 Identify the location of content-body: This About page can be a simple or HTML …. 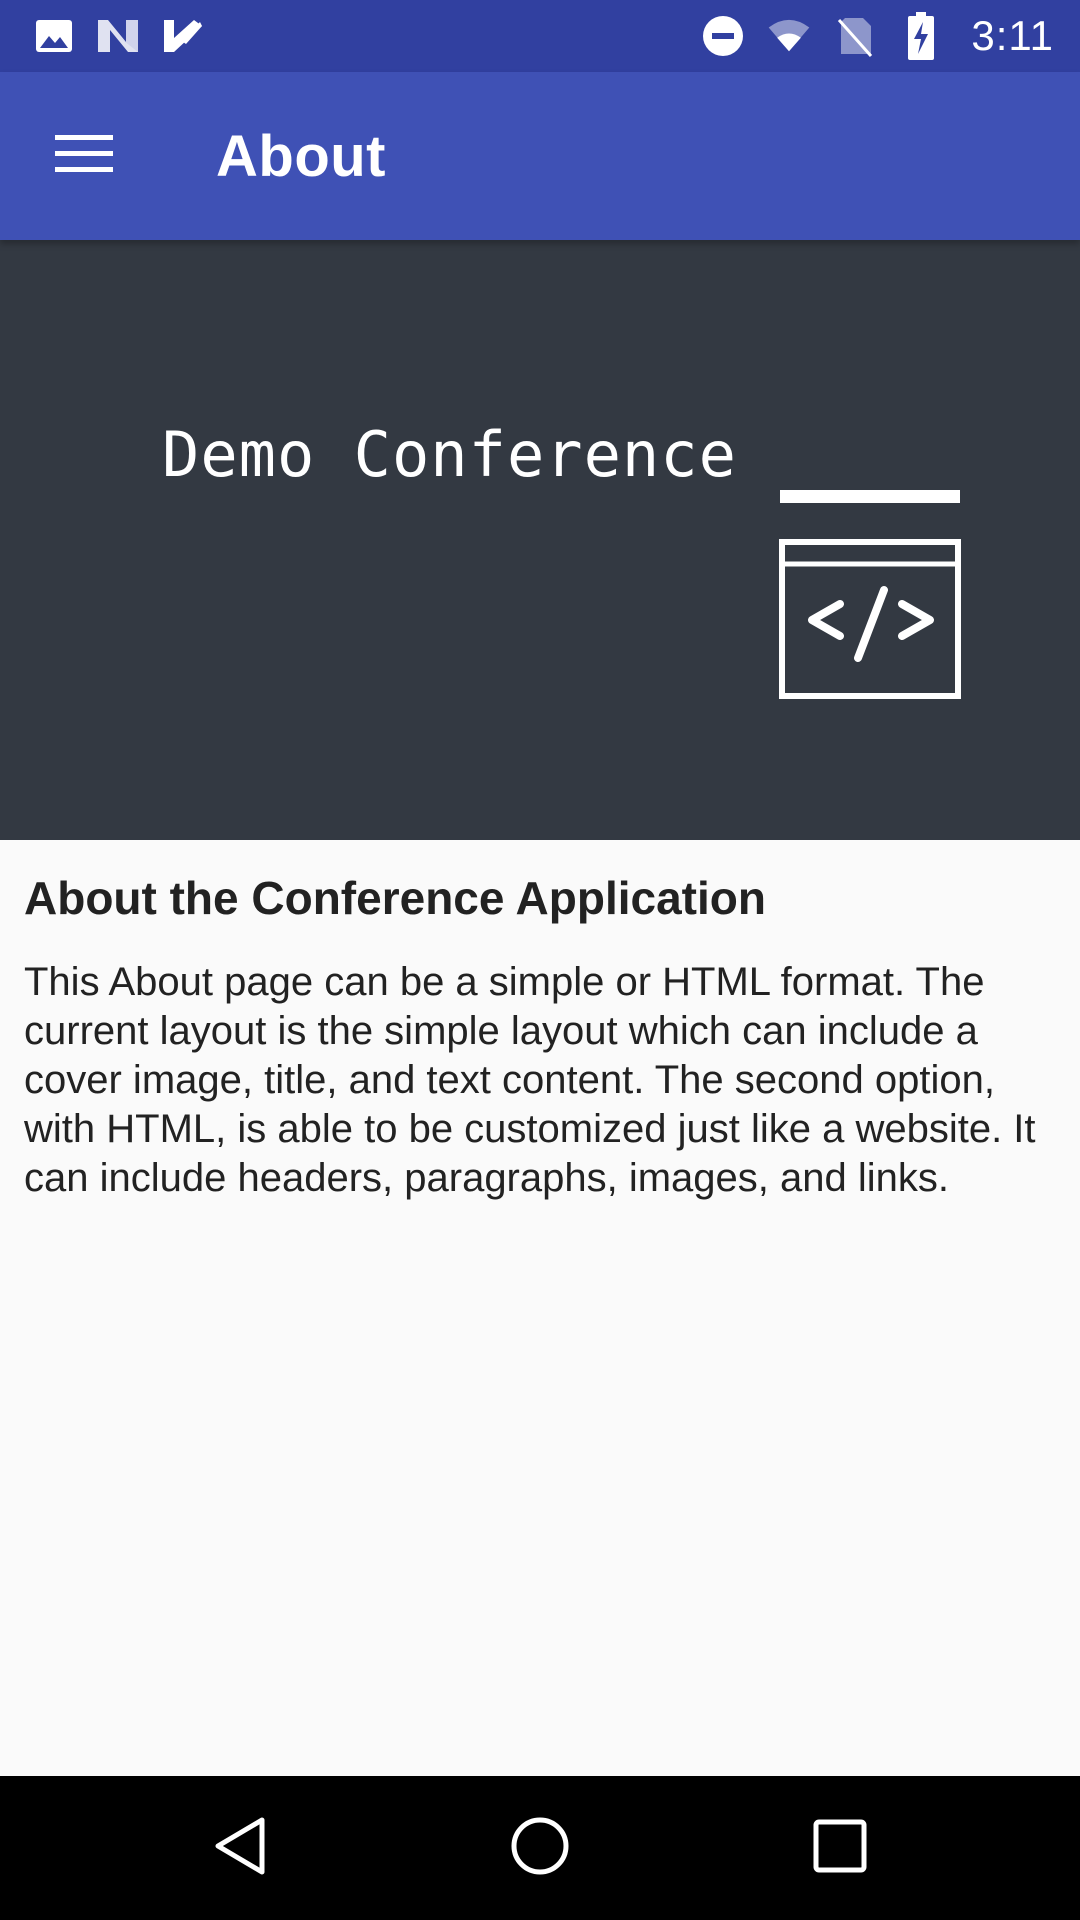
(530, 1080).